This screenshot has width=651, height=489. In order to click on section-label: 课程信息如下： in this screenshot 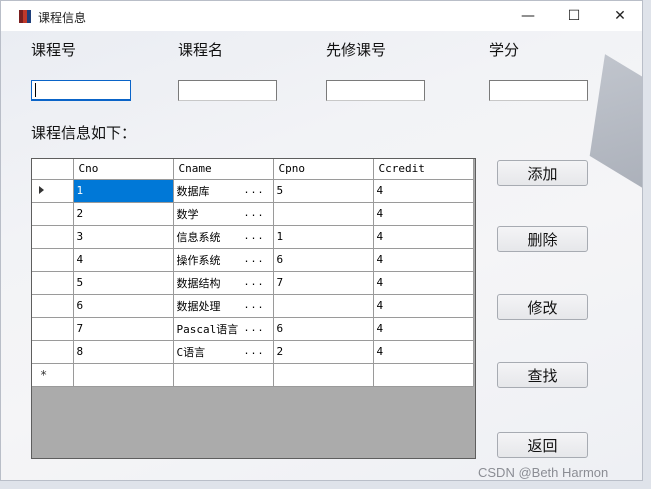, I will do `click(84, 133)`.